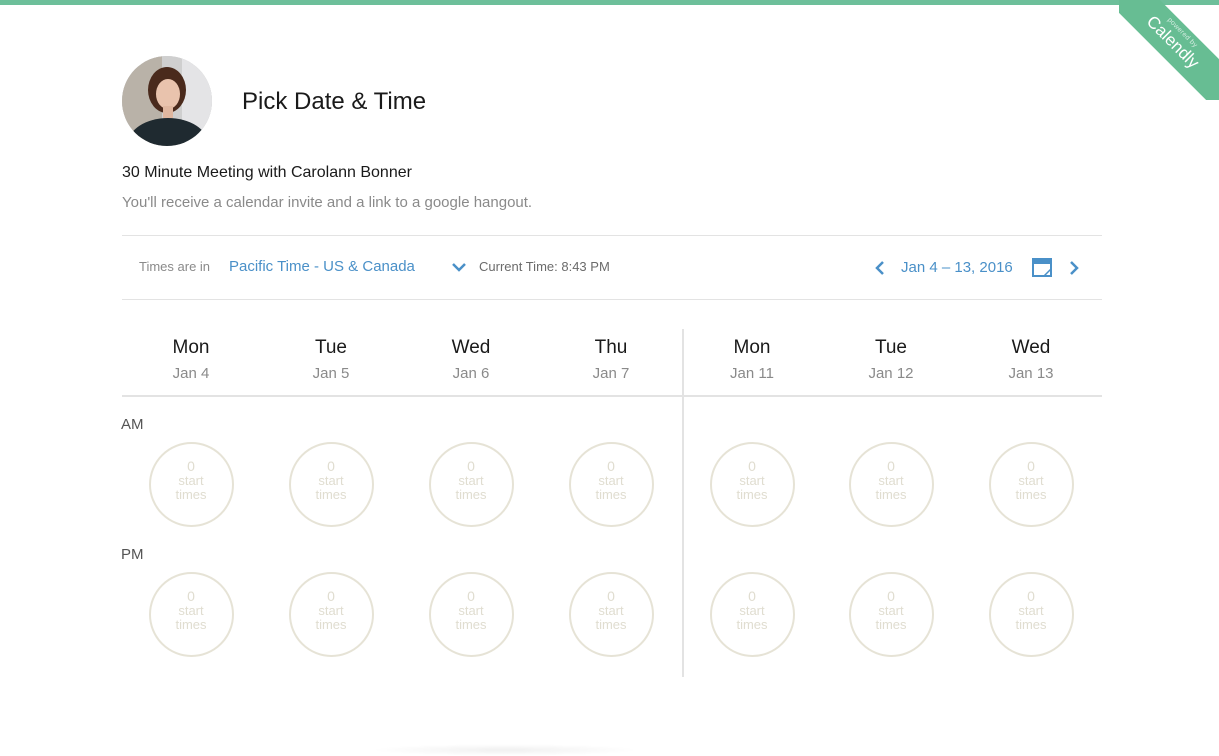  Describe the element at coordinates (891, 359) in the screenshot. I see `day-header: Tue Jan 12` at that location.